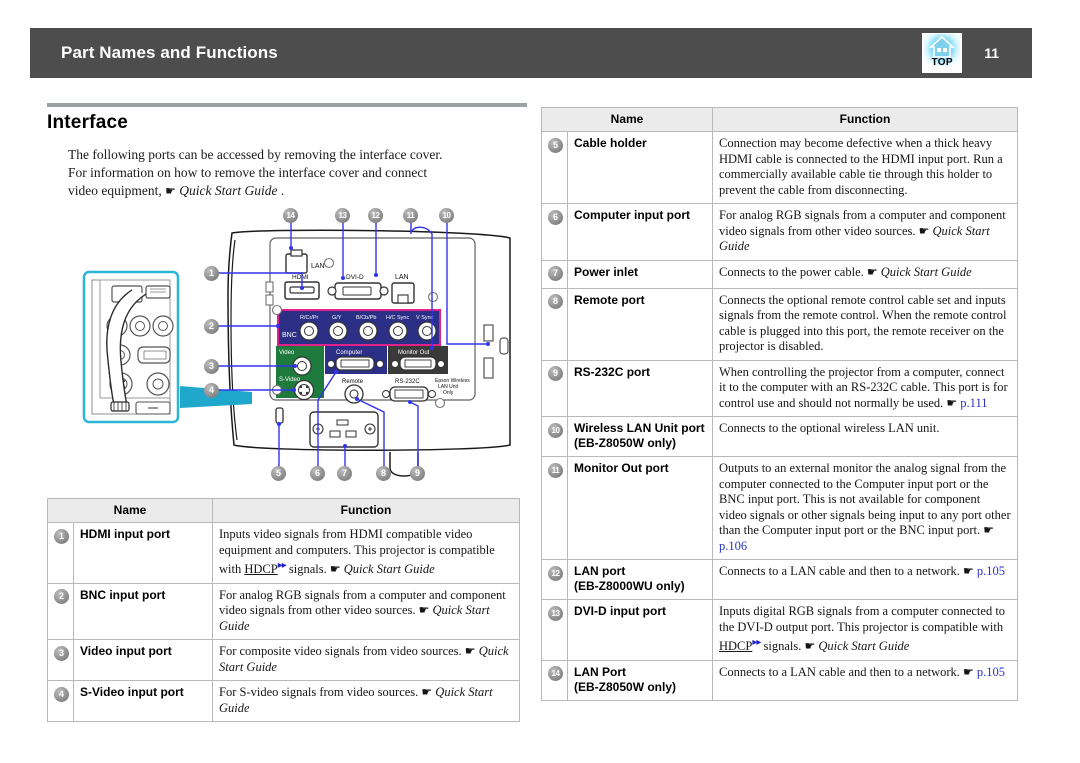 This screenshot has width=1080, height=763. What do you see at coordinates (977, 53) in the screenshot?
I see `header-right-group: TOP 11` at bounding box center [977, 53].